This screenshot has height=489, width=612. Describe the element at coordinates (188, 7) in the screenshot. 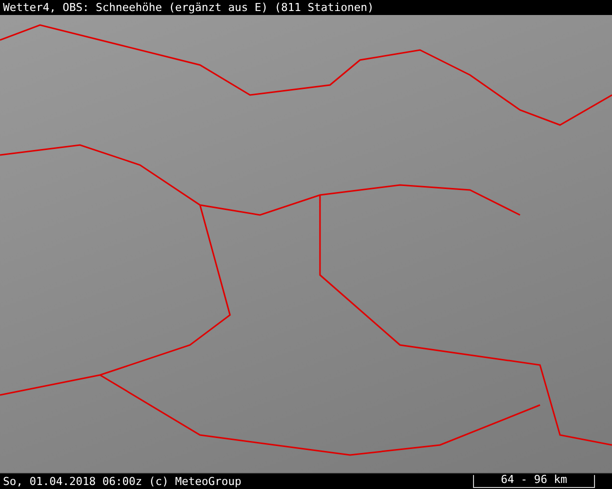

I see `map-title: Wetter4, OBS: Schneehöhe (ergänzt aus E) (811 Stationen)` at that location.